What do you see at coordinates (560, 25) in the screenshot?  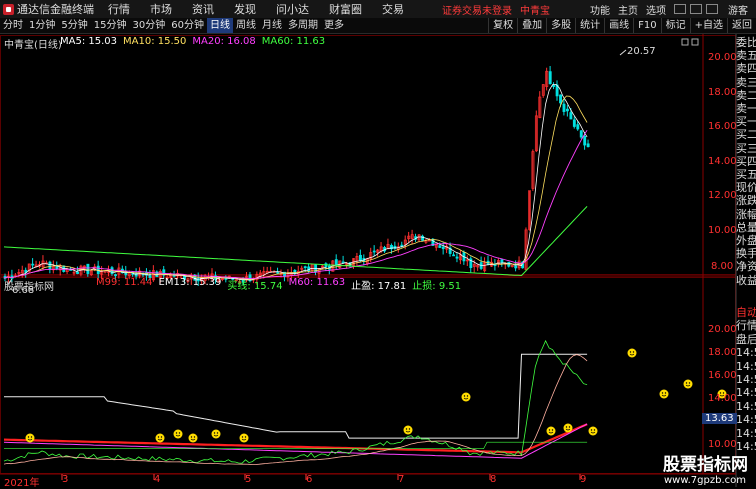 I see `tool-multi-stock: 多股` at bounding box center [560, 25].